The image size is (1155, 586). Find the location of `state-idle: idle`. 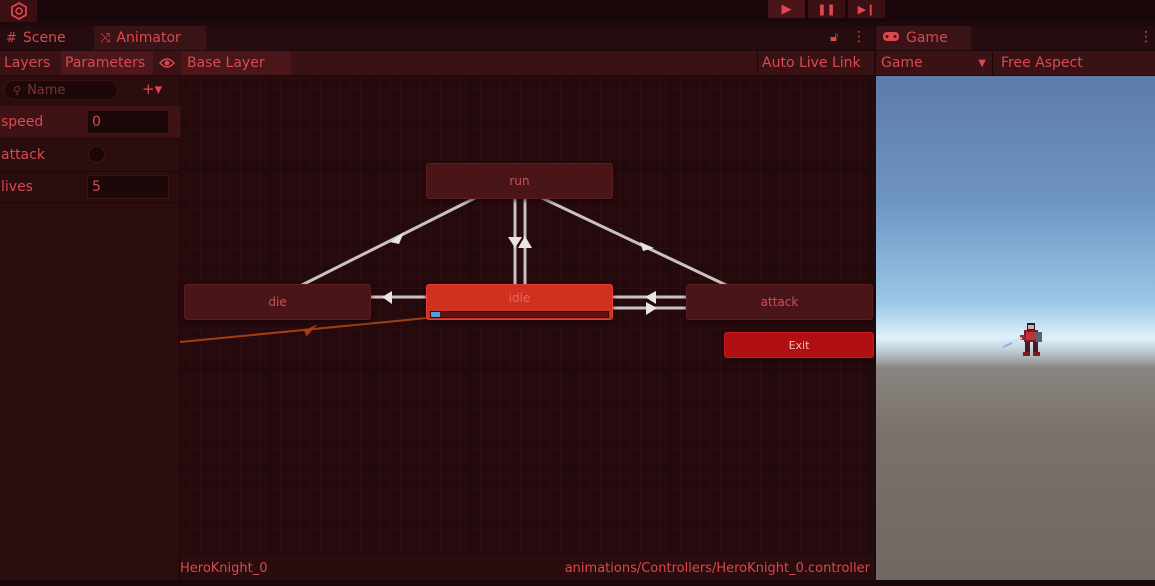

state-idle: idle is located at coordinates (519, 302).